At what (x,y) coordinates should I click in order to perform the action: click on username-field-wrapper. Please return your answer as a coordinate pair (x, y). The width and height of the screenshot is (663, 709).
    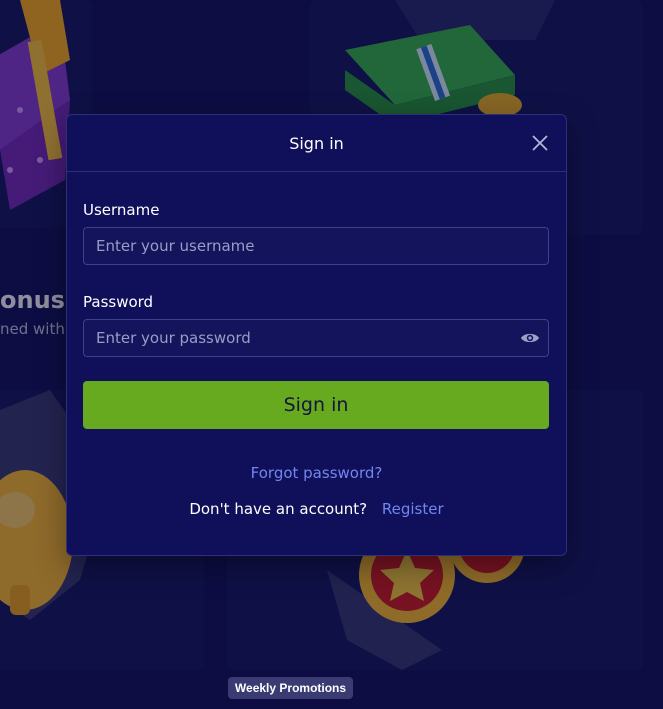
    Looking at the image, I should click on (316, 246).